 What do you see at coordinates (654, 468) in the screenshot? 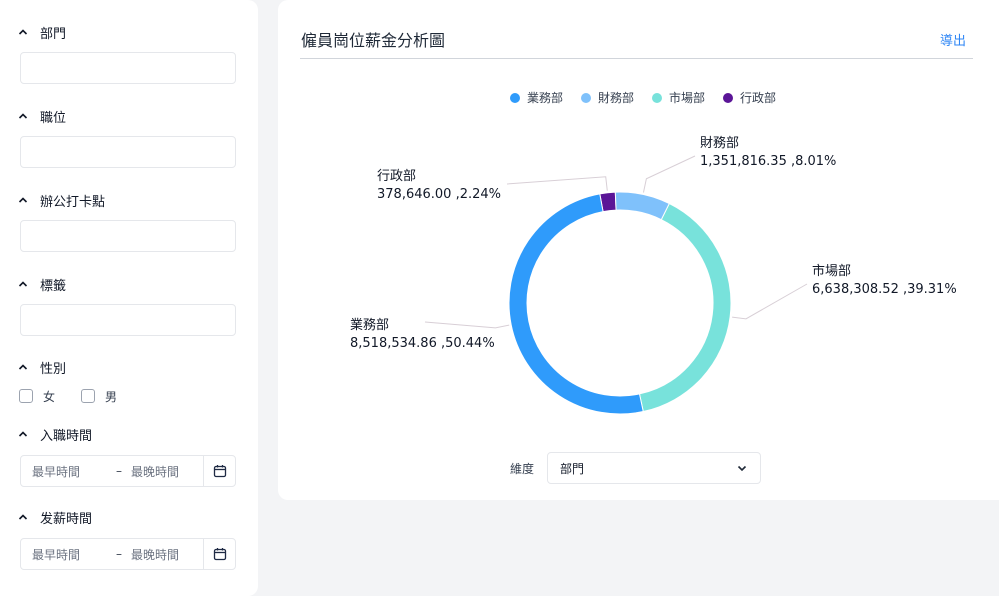
I see `dimension-select: 部門` at bounding box center [654, 468].